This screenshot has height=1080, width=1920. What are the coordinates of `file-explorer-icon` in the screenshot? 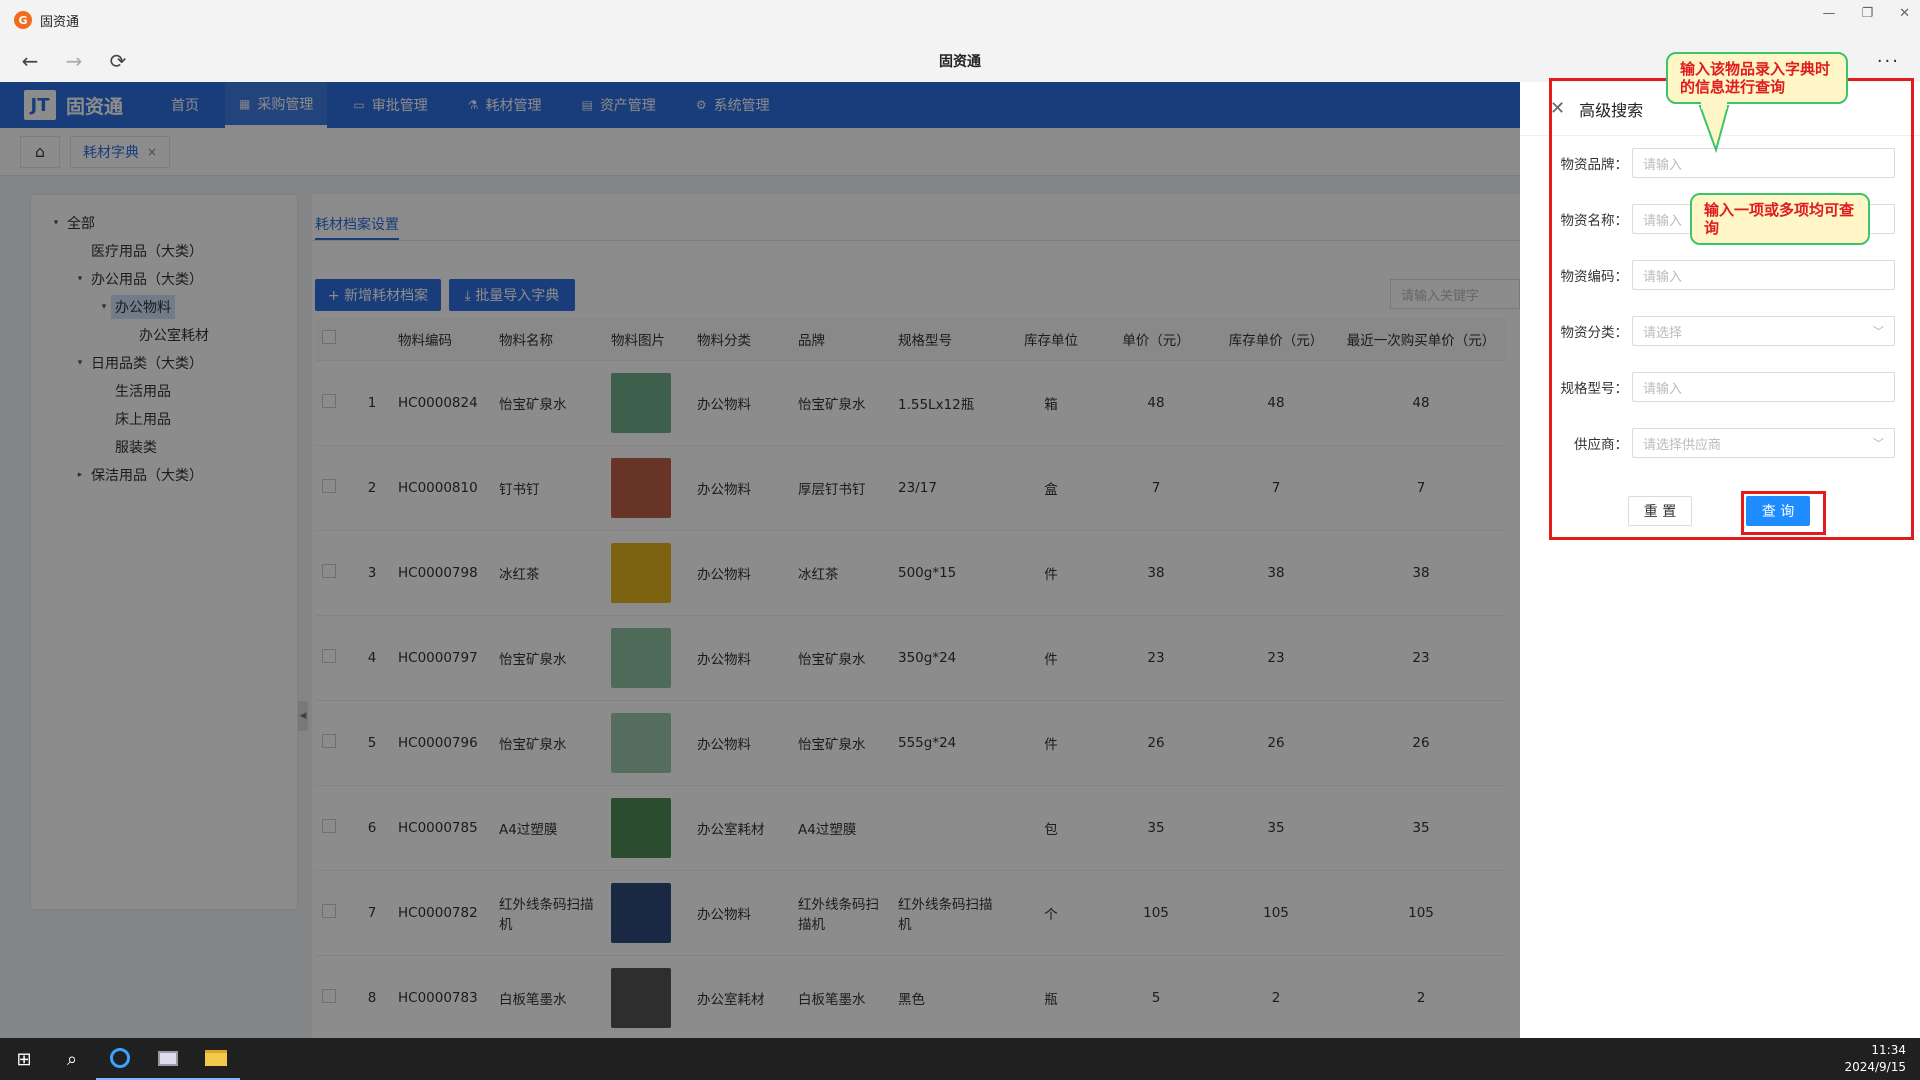 It's located at (216, 1059).